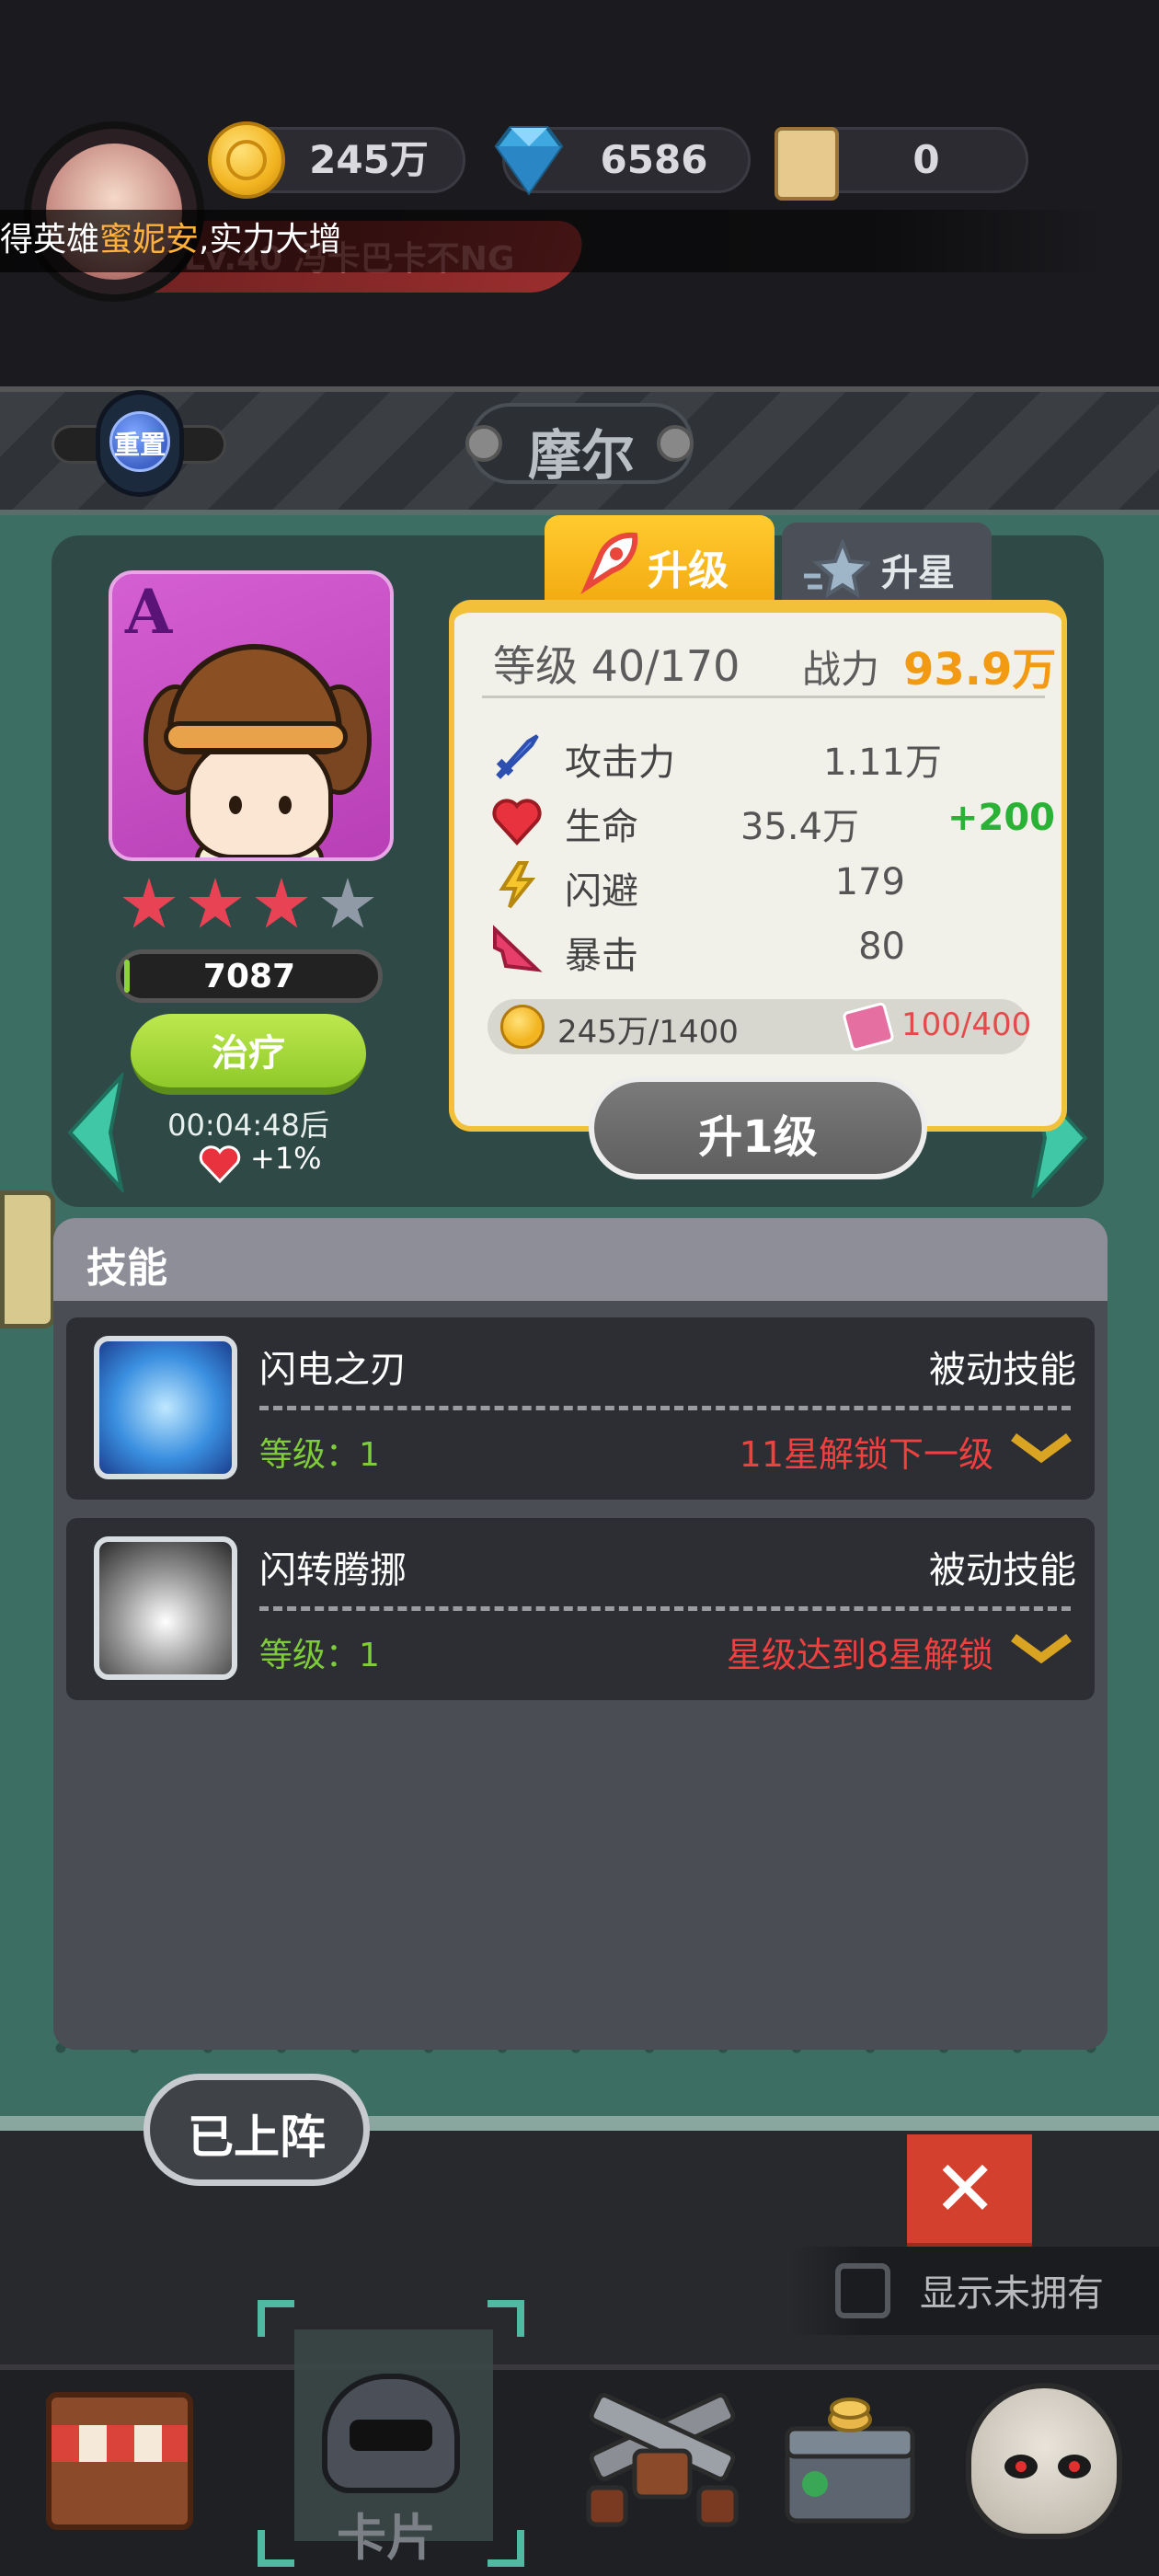 The height and width of the screenshot is (2576, 1159). Describe the element at coordinates (868, 1026) in the screenshot. I see `exp-ticket-icon` at that location.